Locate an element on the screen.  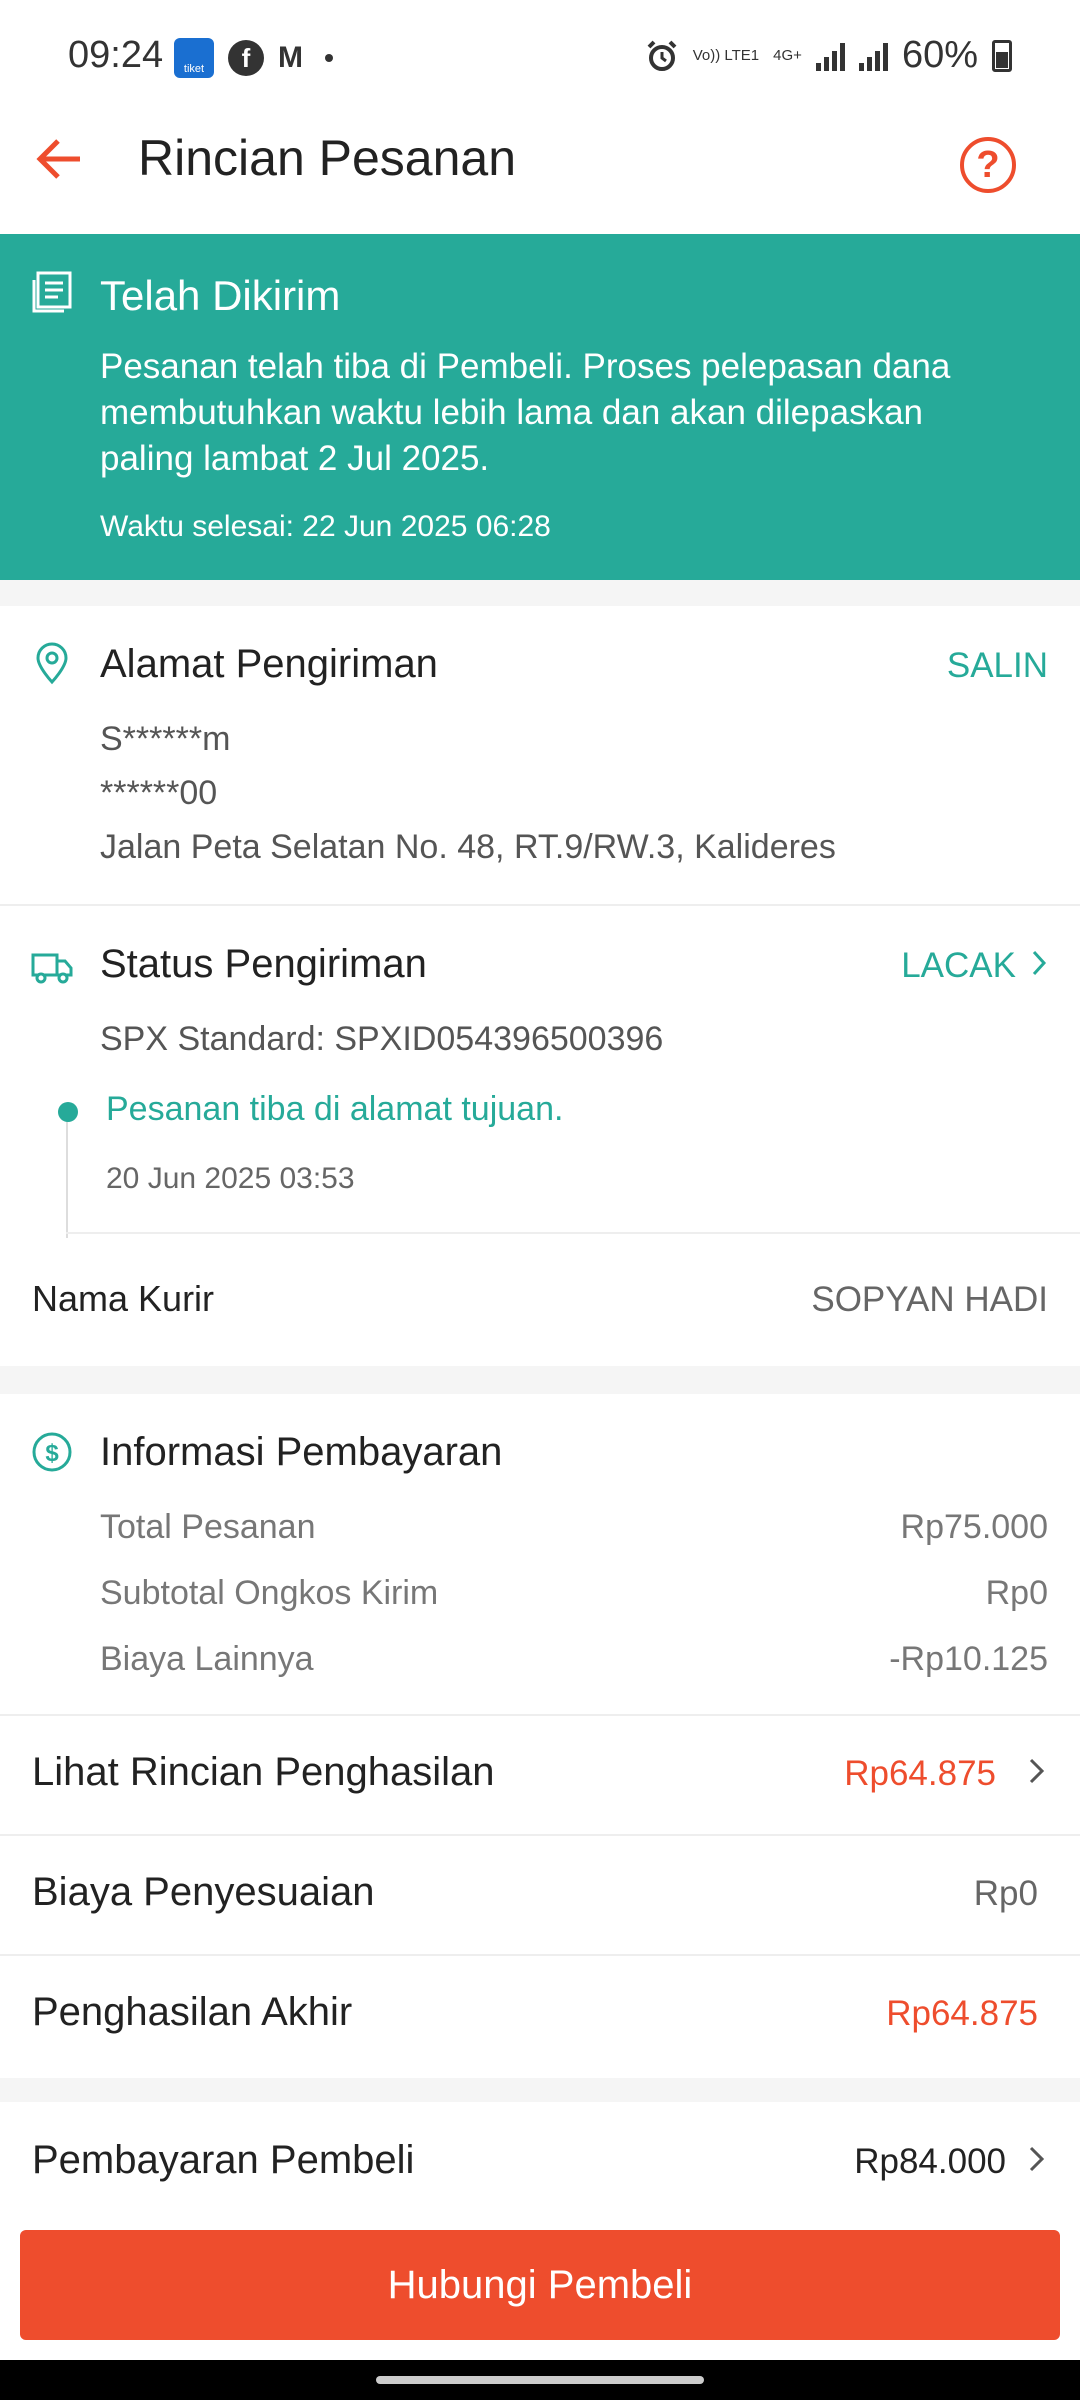
courier-label: Nama Kurir is located at coordinates (123, 1298).